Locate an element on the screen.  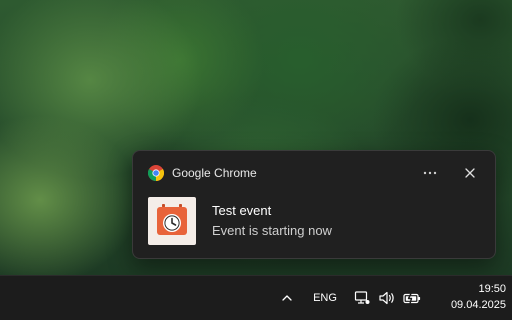
more-options-button is located at coordinates (430, 173).